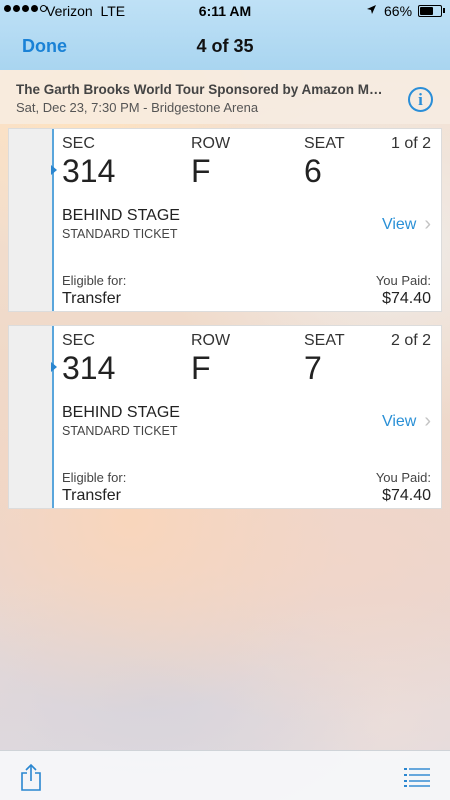 The width and height of the screenshot is (450, 800). What do you see at coordinates (410, 143) in the screenshot?
I see `ticket-count: 1 of 2` at bounding box center [410, 143].